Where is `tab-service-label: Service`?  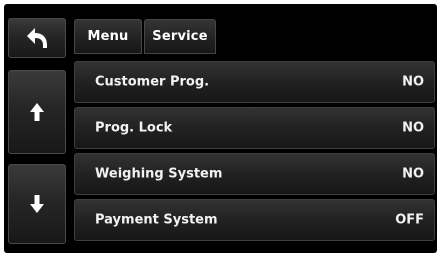
tab-service-label: Service is located at coordinates (180, 36).